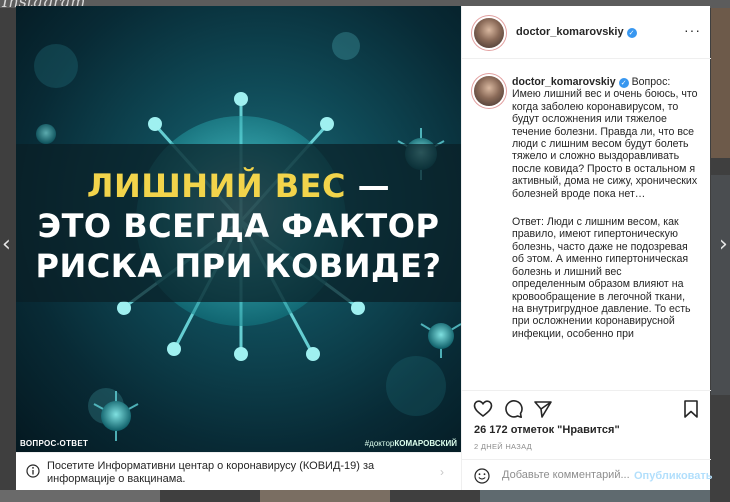 This screenshot has height=502, width=730. I want to click on headline-dash: —, so click(368, 186).